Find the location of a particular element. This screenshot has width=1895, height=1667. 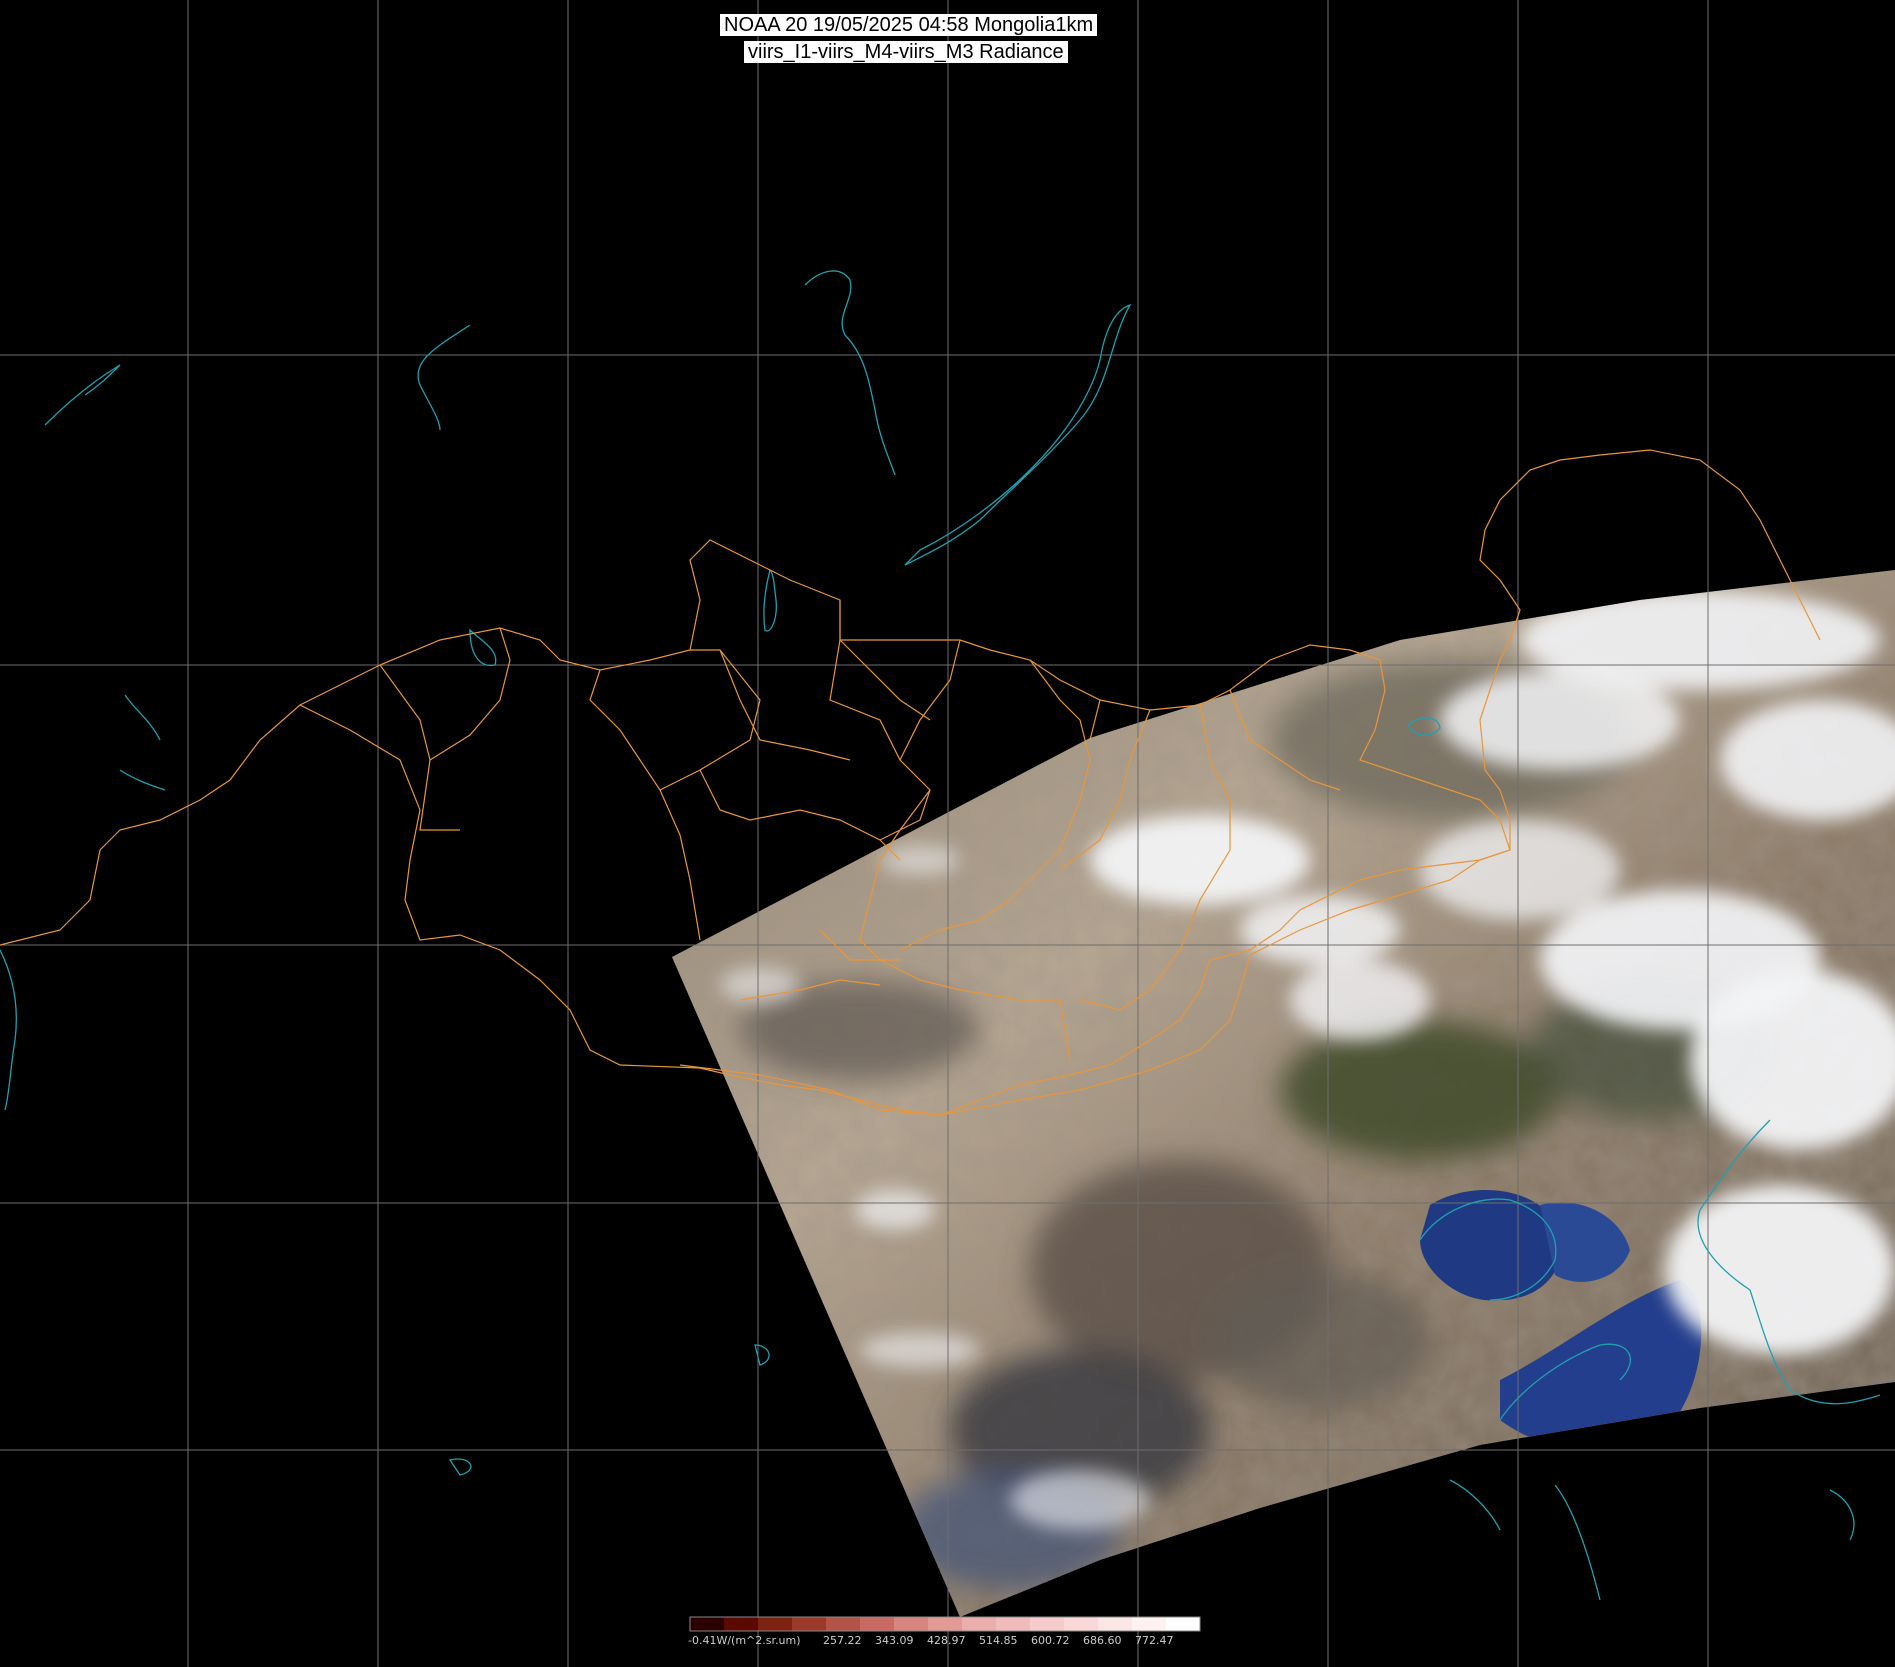

lakes-west-mongolia is located at coordinates (308, 709).